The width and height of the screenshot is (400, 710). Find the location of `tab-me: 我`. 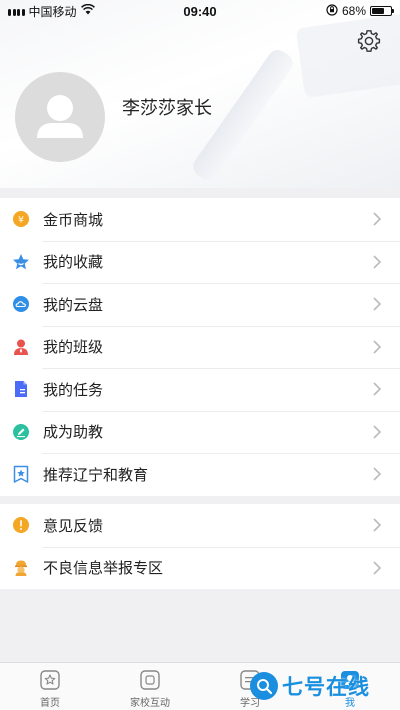

tab-me: 我 is located at coordinates (350, 686).